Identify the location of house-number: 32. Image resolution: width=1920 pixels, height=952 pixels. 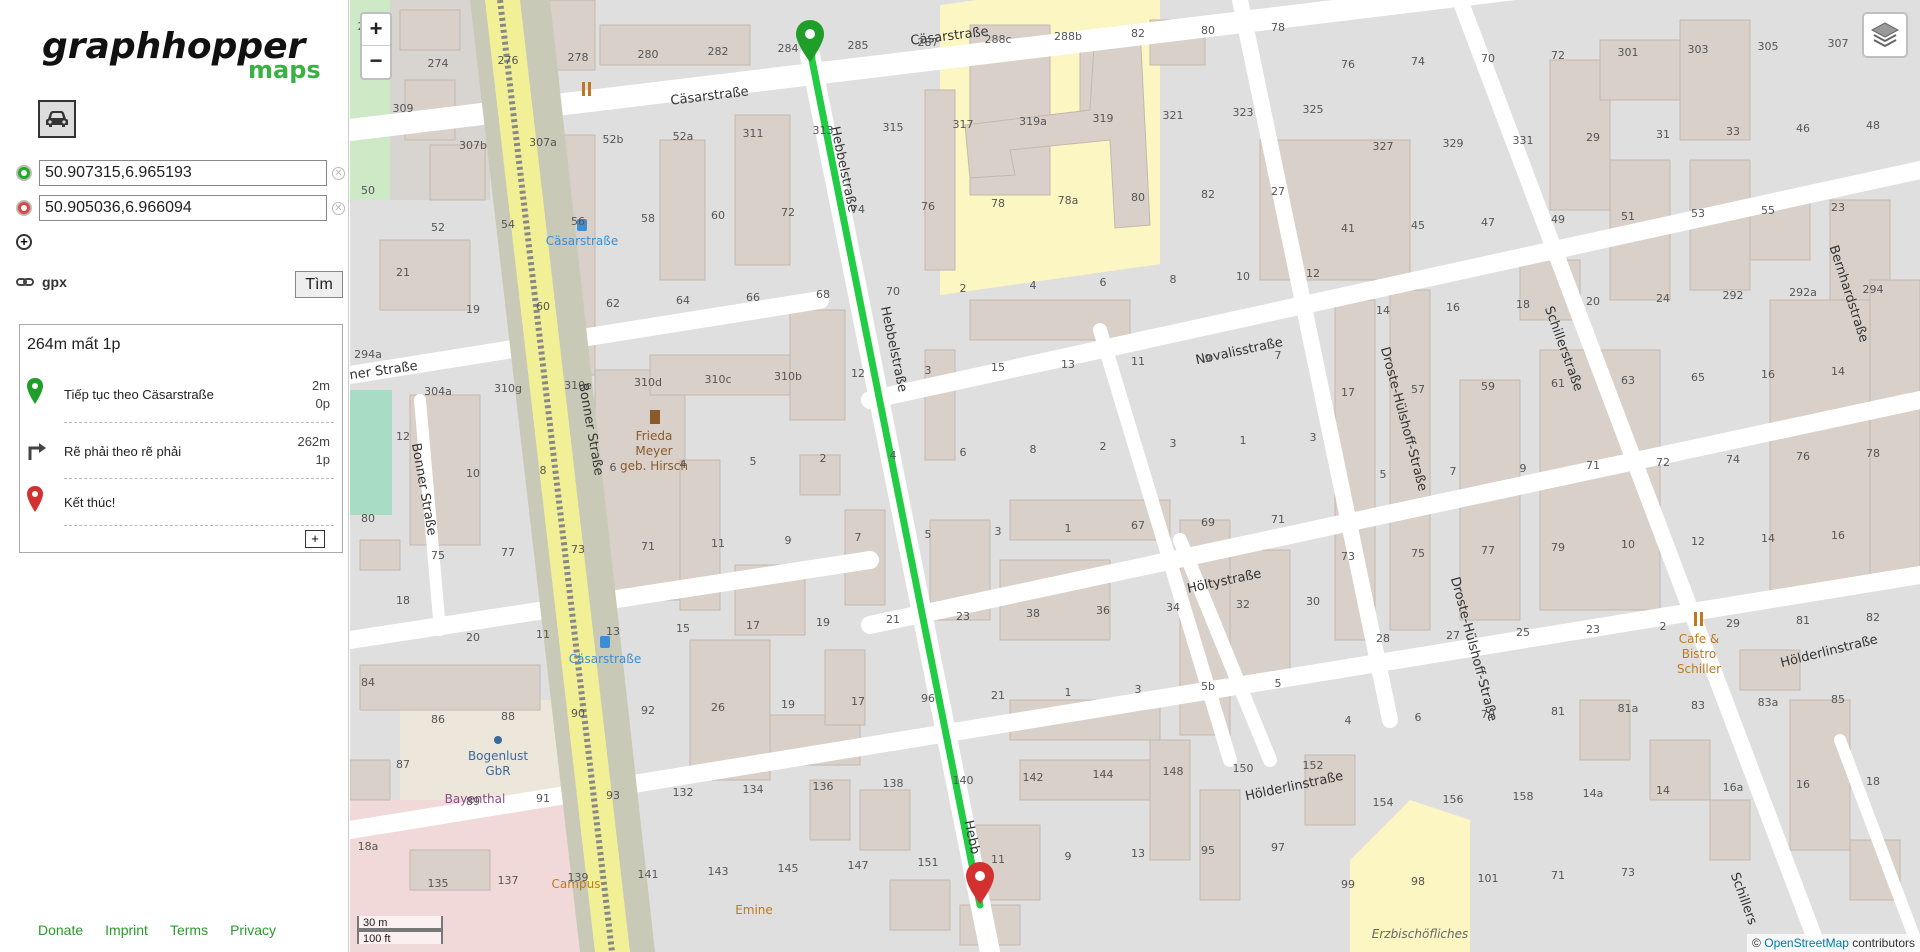
(1243, 604).